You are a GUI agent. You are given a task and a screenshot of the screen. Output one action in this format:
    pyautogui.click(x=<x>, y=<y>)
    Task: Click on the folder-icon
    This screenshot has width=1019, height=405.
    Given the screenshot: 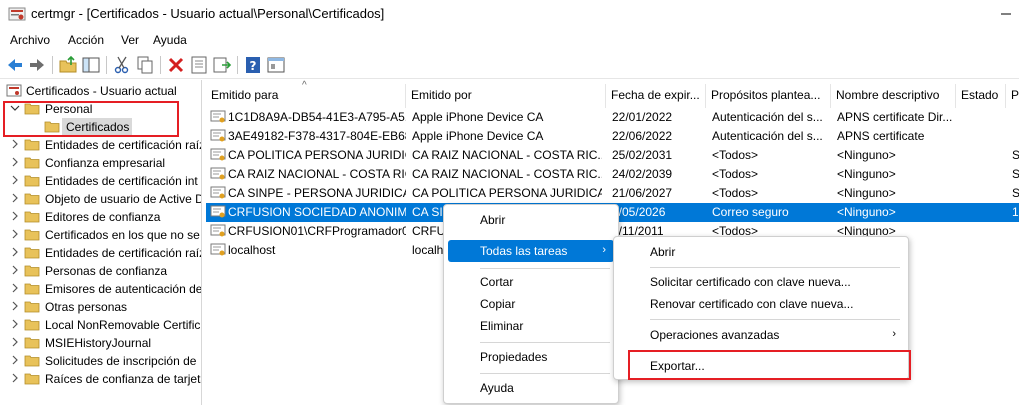 What is the action you would take?
    pyautogui.click(x=32, y=343)
    